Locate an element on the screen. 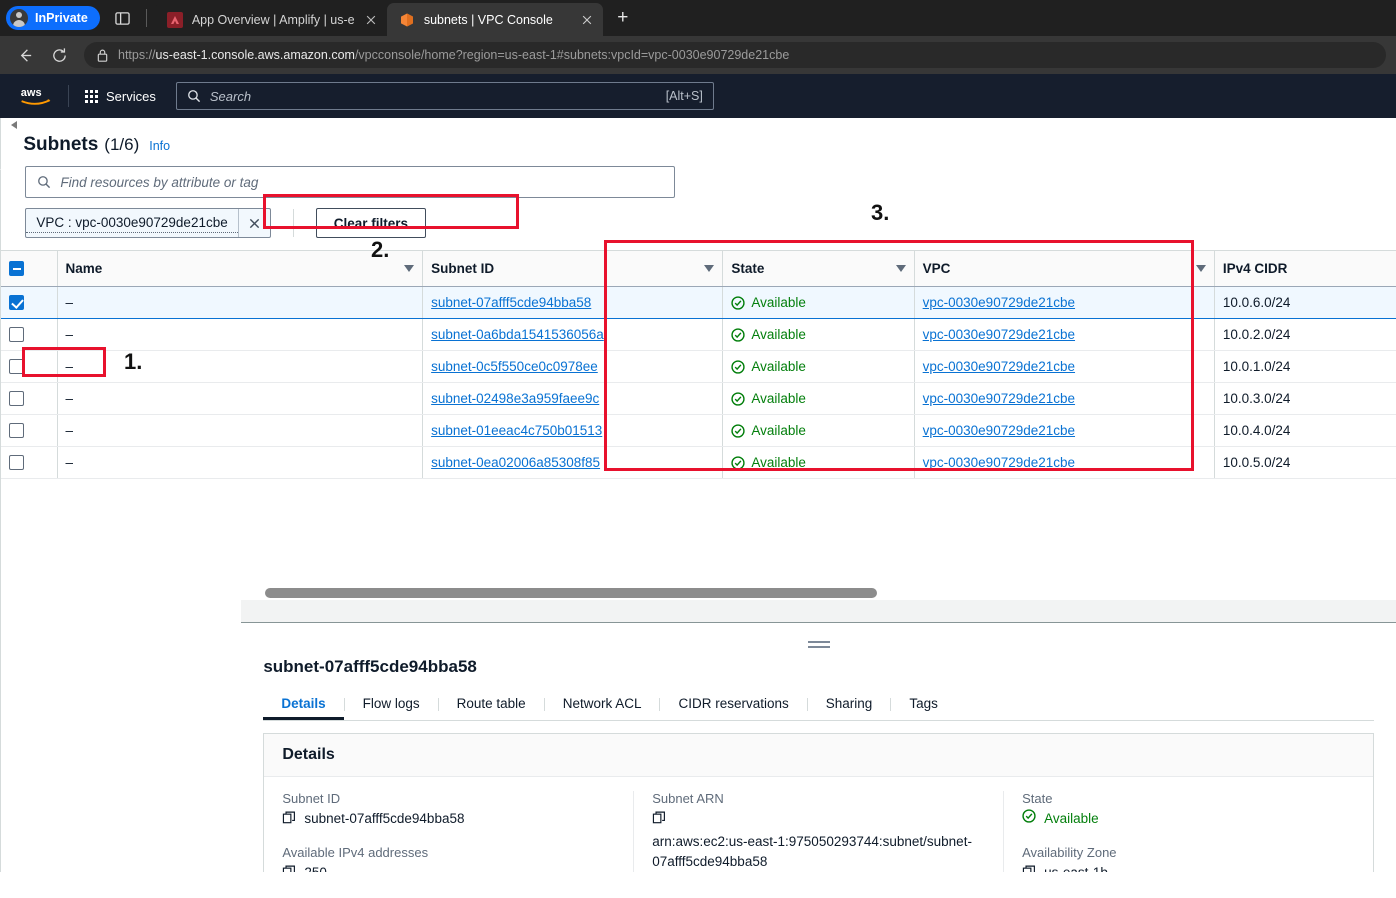 This screenshot has width=1396, height=898. services-menu-button: Services is located at coordinates (120, 96).